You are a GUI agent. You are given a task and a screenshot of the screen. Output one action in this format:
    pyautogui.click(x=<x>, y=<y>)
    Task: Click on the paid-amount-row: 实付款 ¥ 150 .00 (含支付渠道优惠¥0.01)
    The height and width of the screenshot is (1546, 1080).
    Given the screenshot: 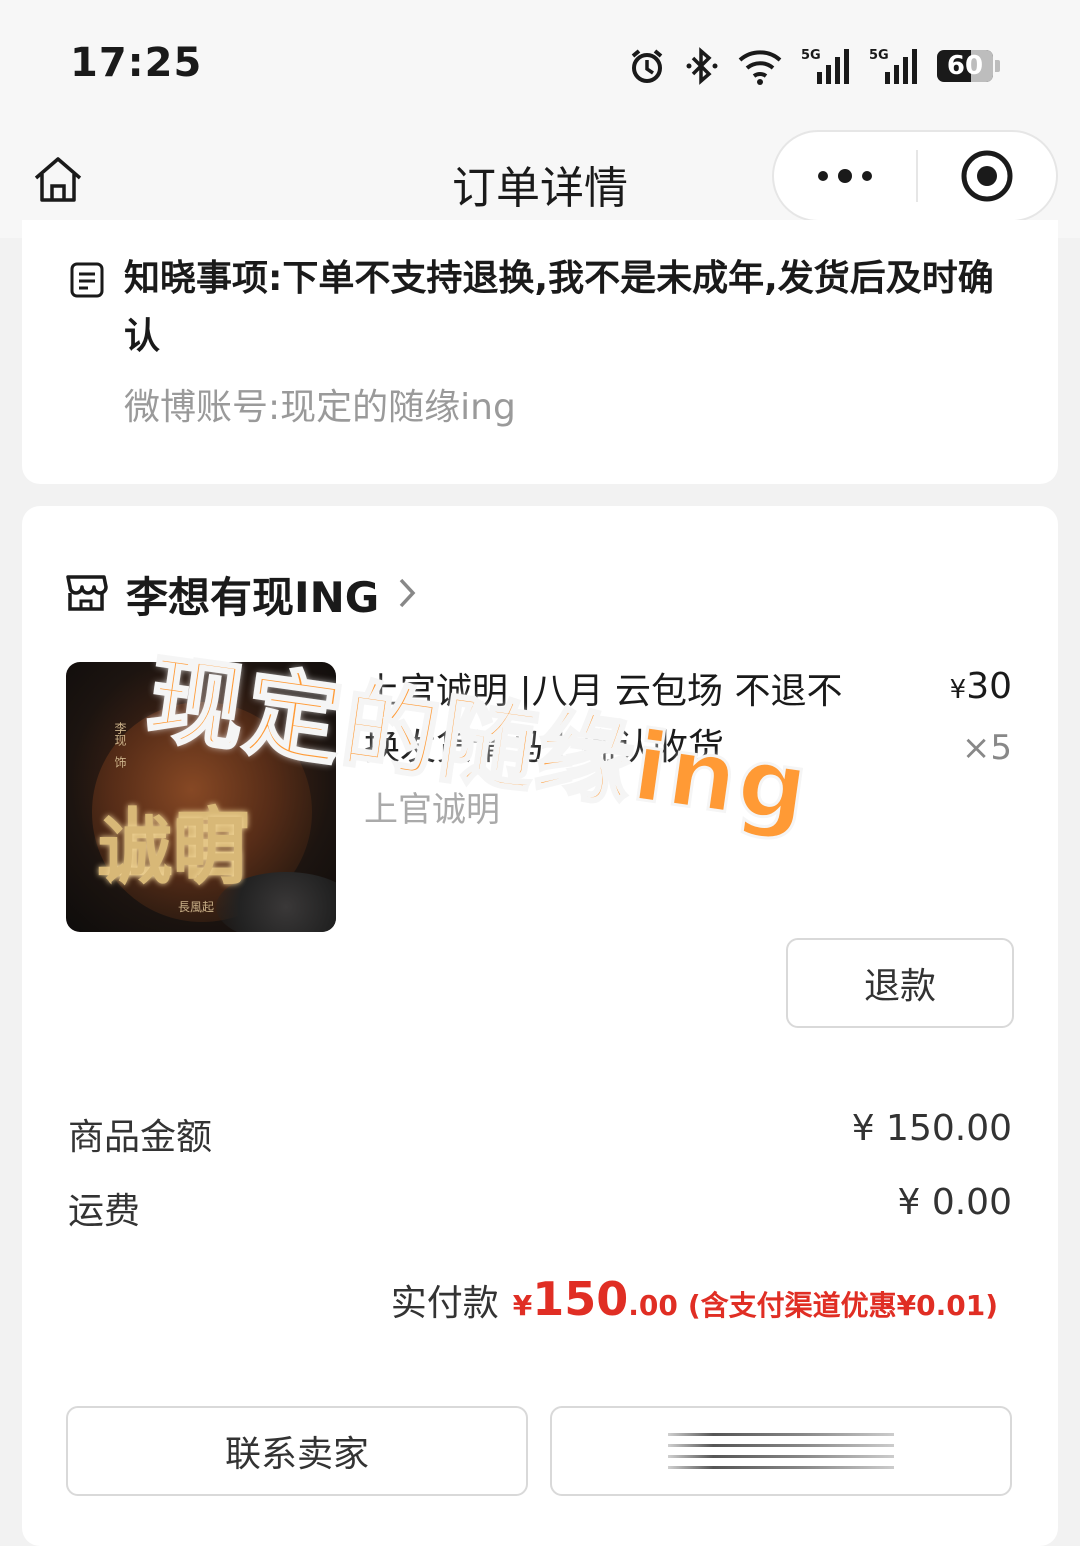 What is the action you would take?
    pyautogui.click(x=694, y=1299)
    